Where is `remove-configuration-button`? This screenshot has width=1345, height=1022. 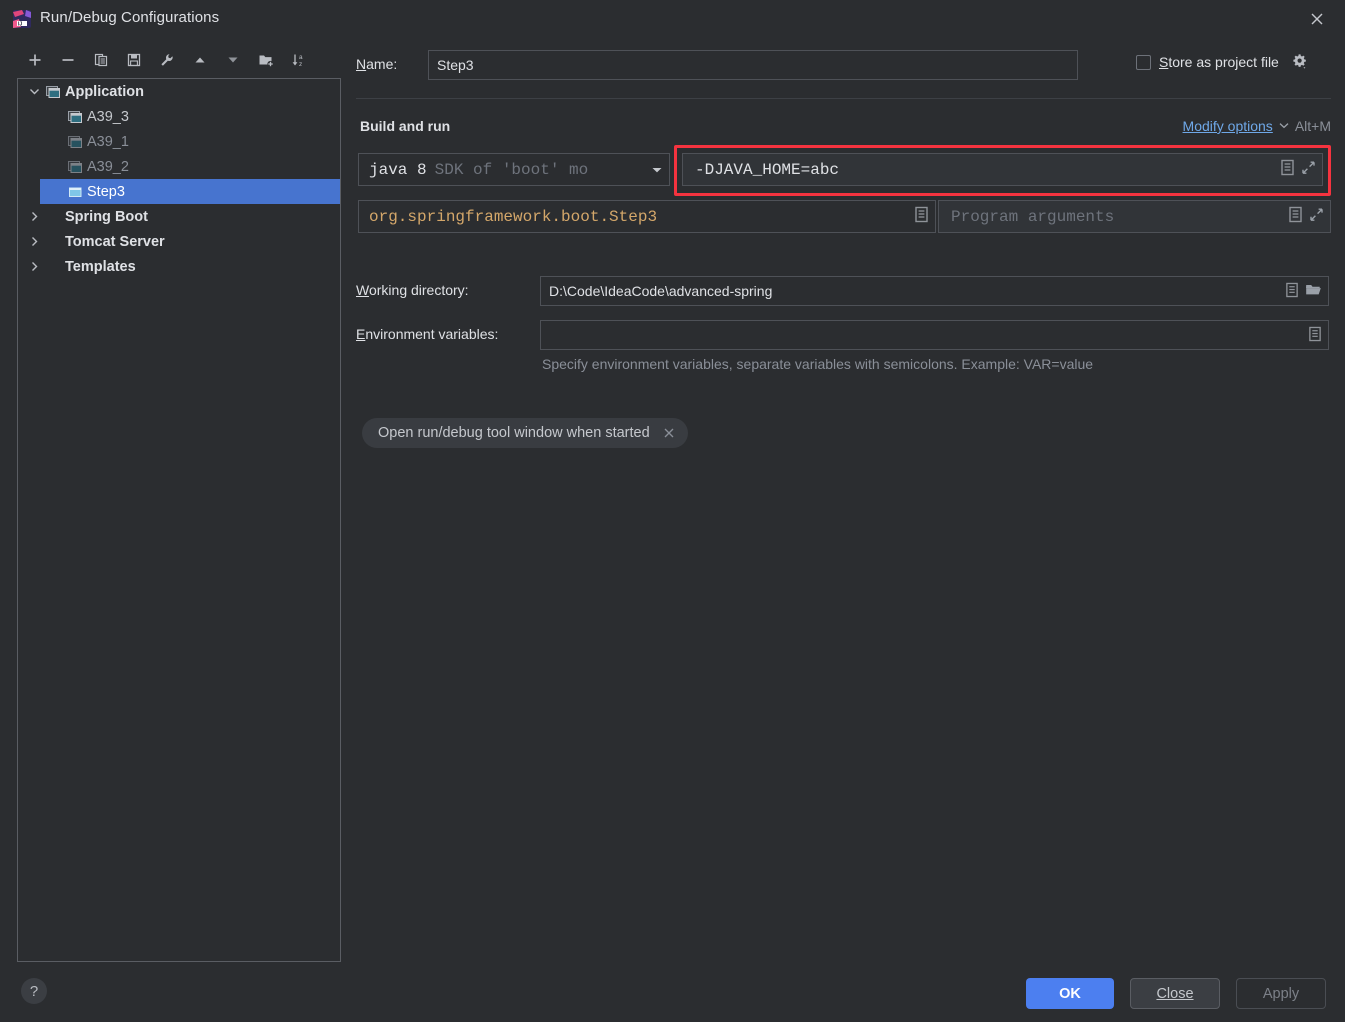
remove-configuration-button is located at coordinates (67, 60).